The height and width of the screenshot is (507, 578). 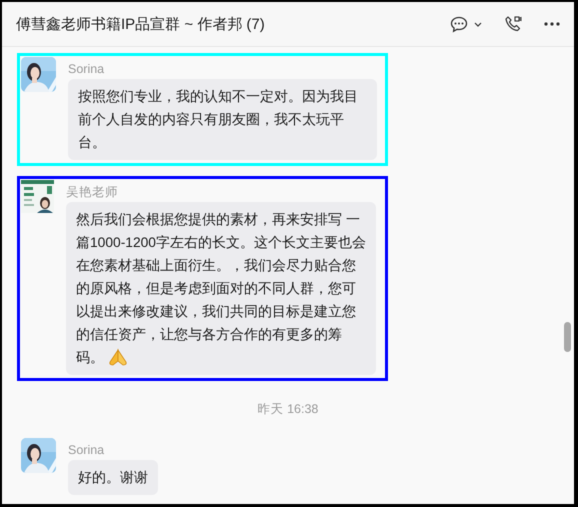 I want to click on window-title: 傅彗鑫老师书籍IP品宣群 ~ 作者邦 (7), so click(x=141, y=24).